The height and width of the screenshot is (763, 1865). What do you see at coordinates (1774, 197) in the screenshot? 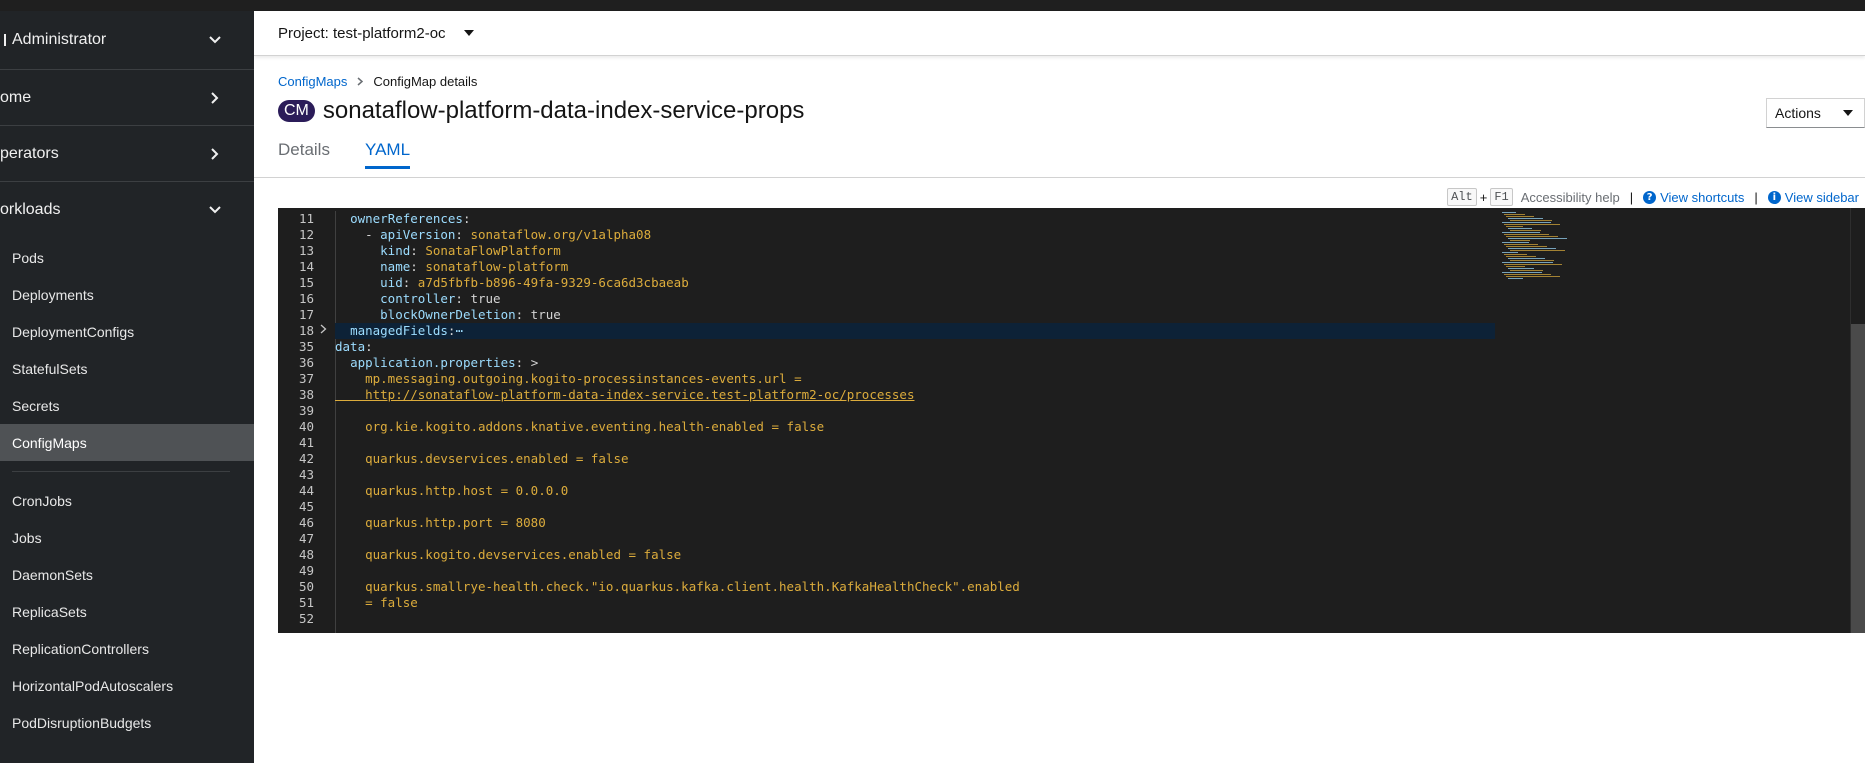
I see `info-circle-icon: i` at bounding box center [1774, 197].